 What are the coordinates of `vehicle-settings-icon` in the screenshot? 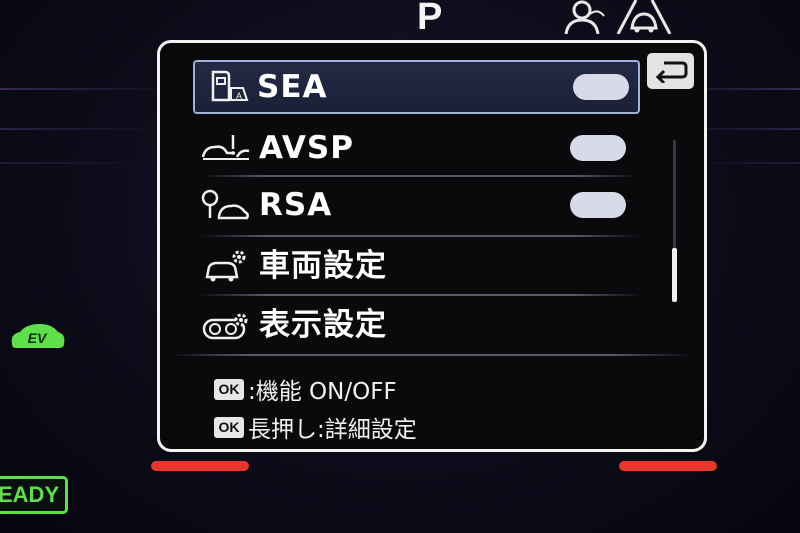 It's located at (225, 266).